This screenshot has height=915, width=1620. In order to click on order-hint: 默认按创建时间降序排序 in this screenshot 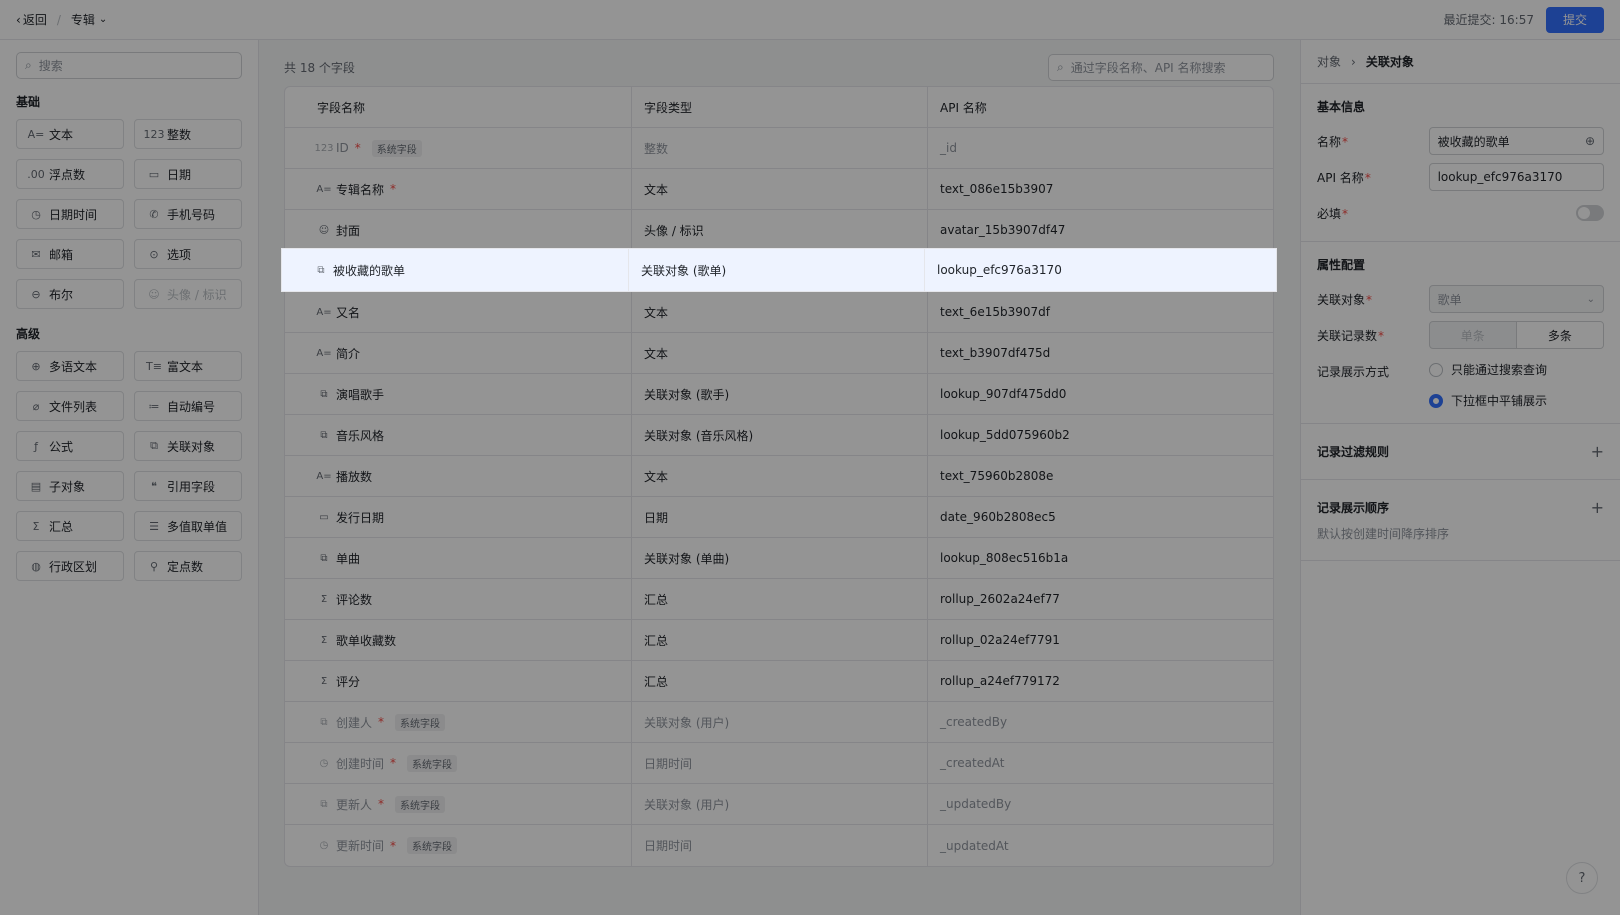, I will do `click(1383, 534)`.